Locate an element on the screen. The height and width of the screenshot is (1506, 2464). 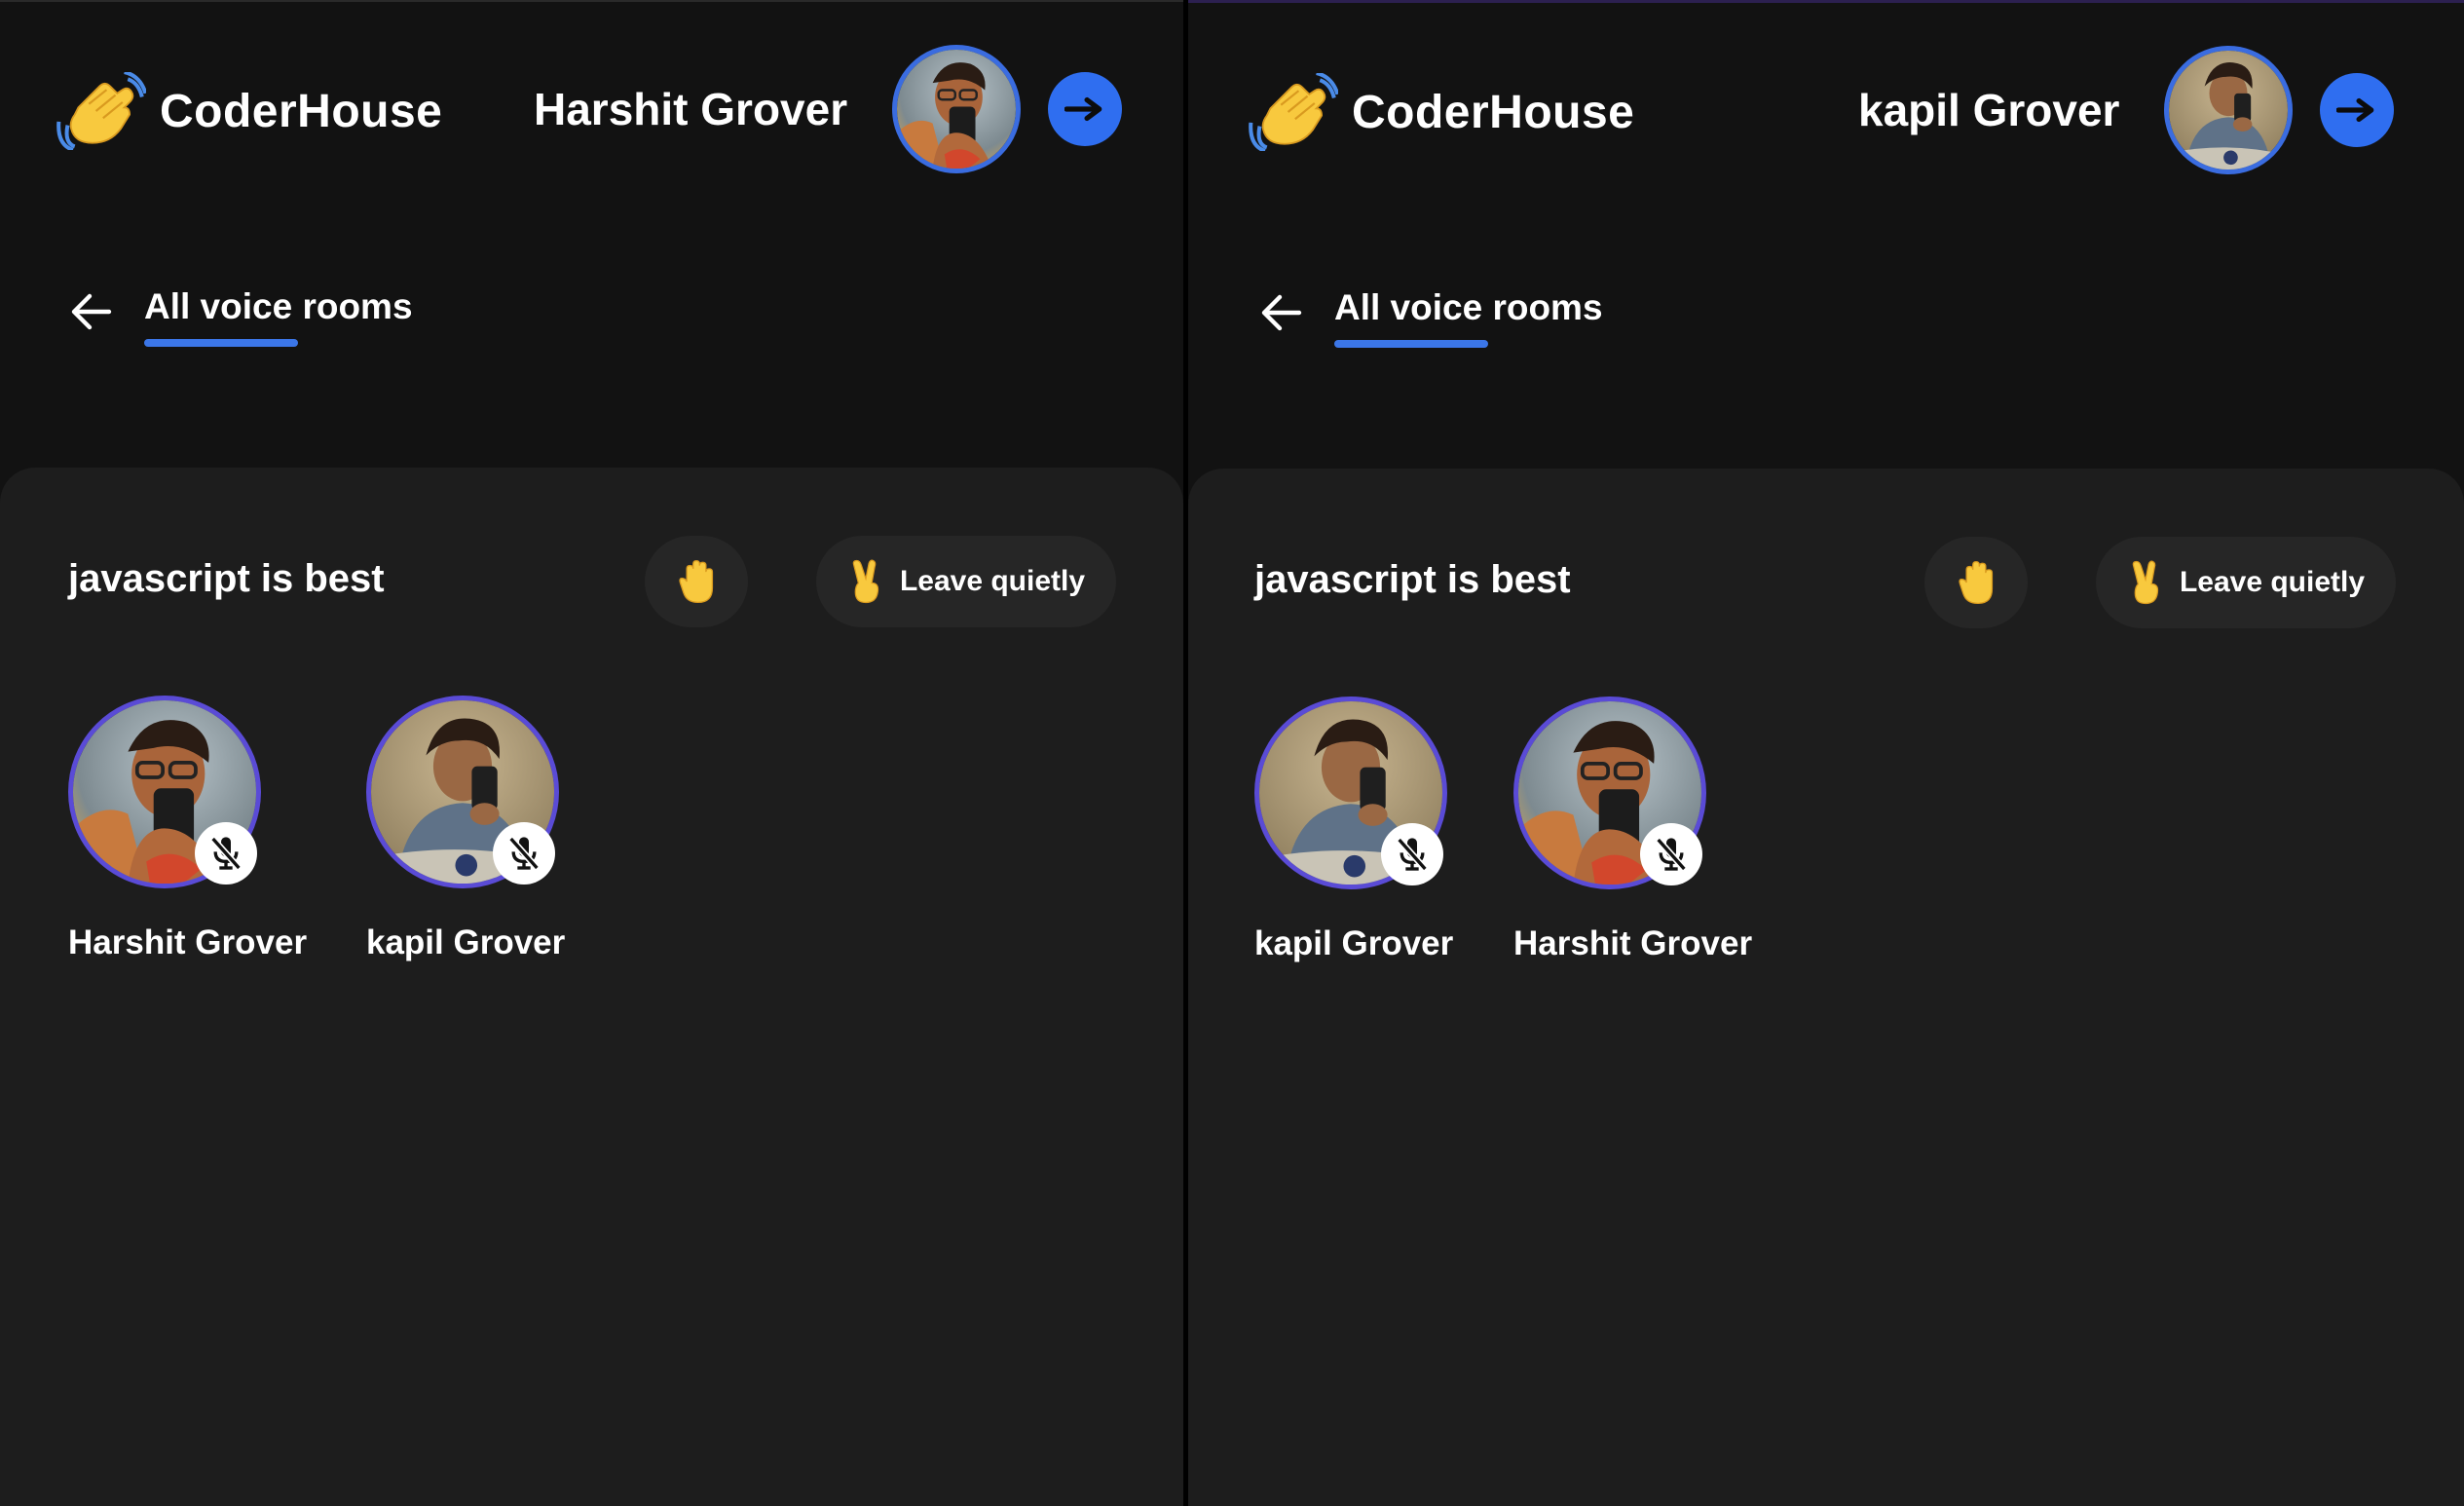
user-name: Harshit Grover is located at coordinates (691, 109).